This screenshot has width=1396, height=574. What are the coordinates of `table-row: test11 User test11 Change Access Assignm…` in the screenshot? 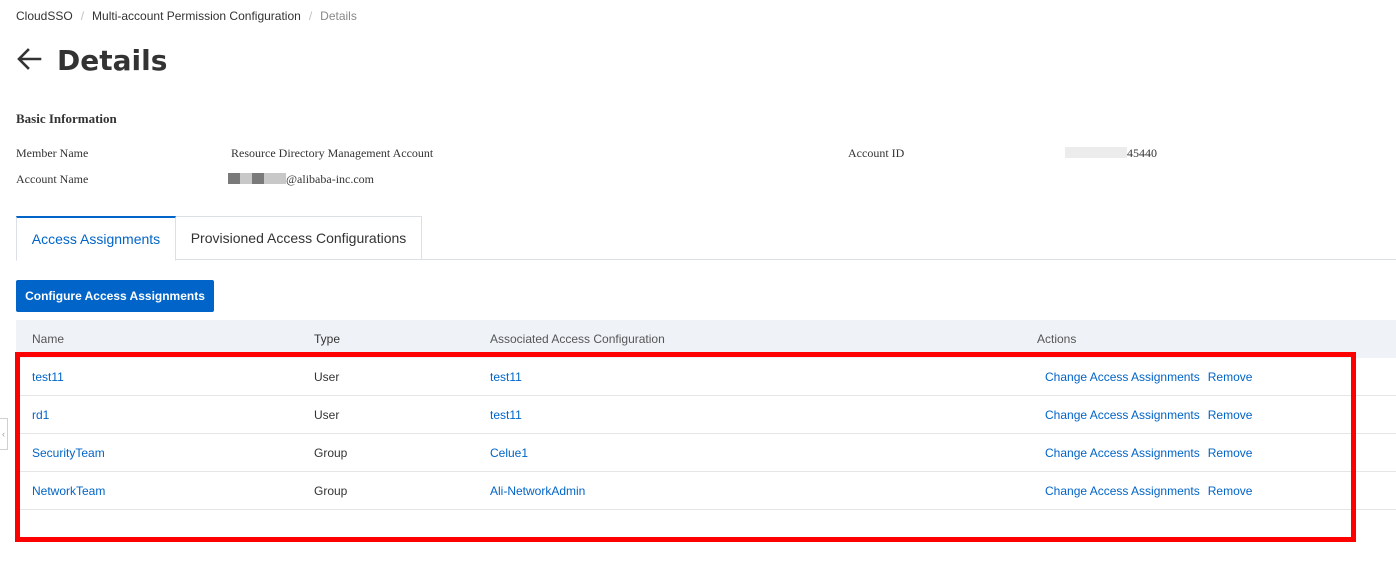 It's located at (706, 377).